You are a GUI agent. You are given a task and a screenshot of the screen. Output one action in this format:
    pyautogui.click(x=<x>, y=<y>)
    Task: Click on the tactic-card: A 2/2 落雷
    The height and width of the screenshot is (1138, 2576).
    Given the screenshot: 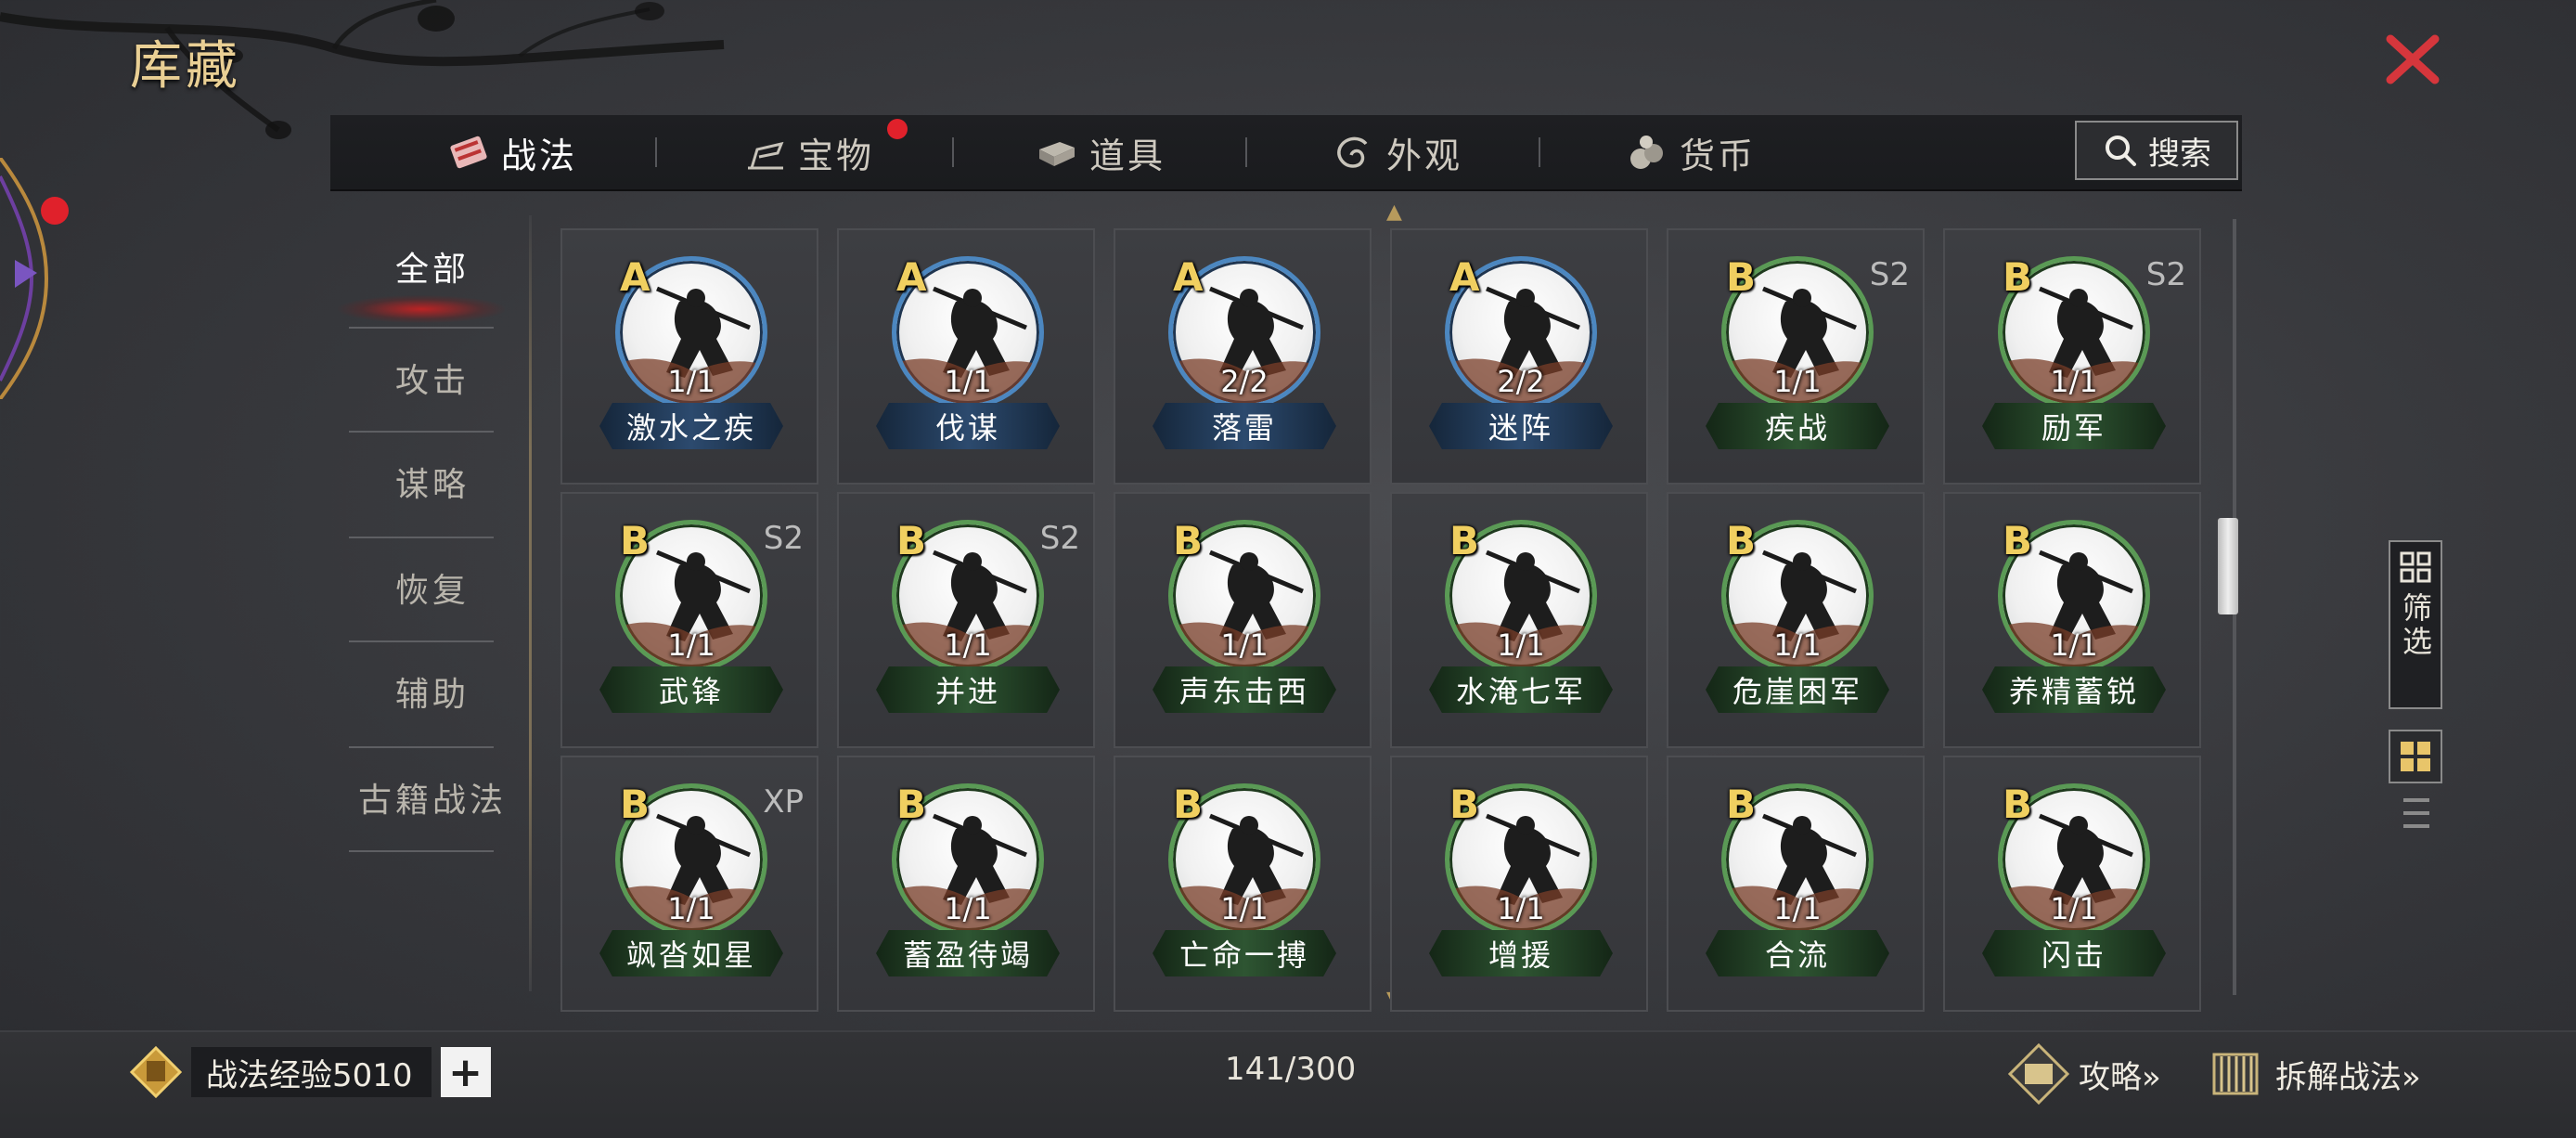 What is the action you would take?
    pyautogui.click(x=1243, y=357)
    